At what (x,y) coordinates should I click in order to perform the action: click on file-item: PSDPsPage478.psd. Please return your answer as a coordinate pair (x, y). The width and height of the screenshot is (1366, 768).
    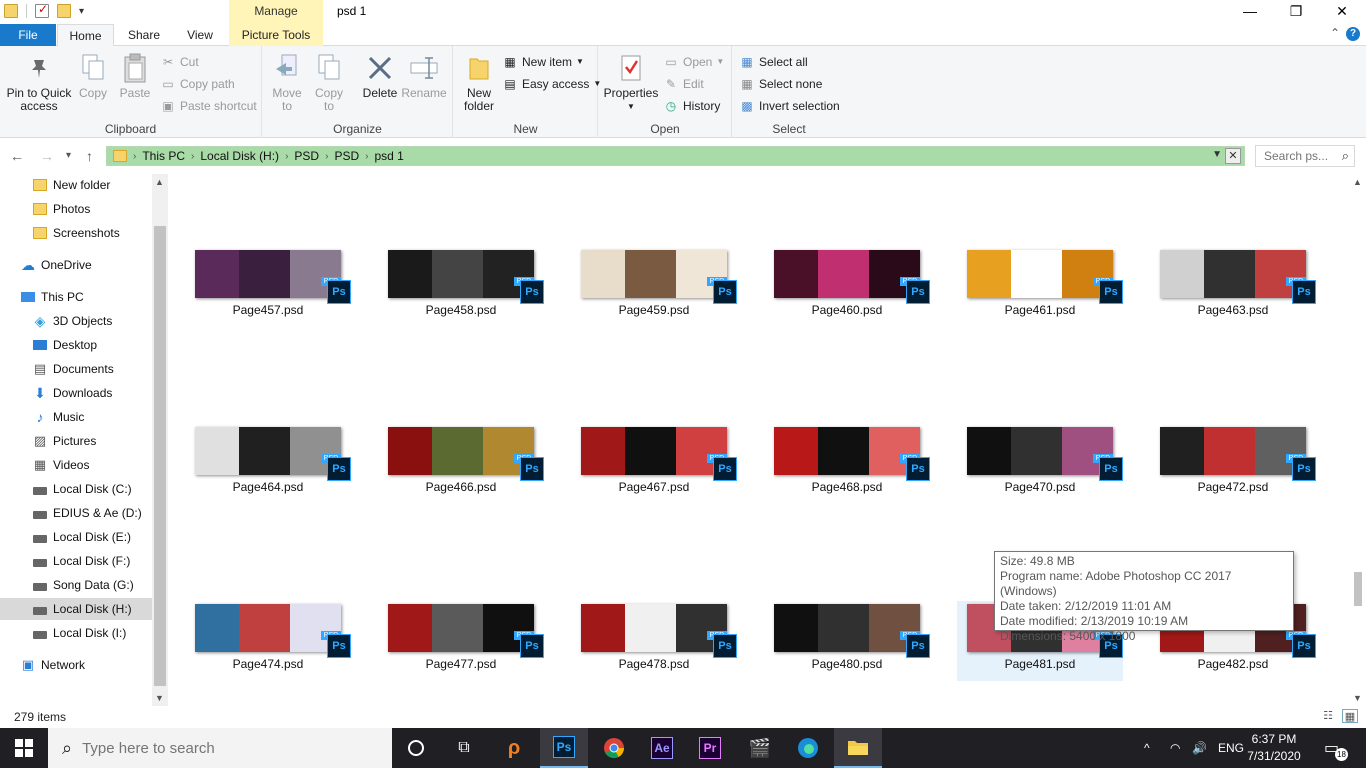
    Looking at the image, I should click on (654, 641).